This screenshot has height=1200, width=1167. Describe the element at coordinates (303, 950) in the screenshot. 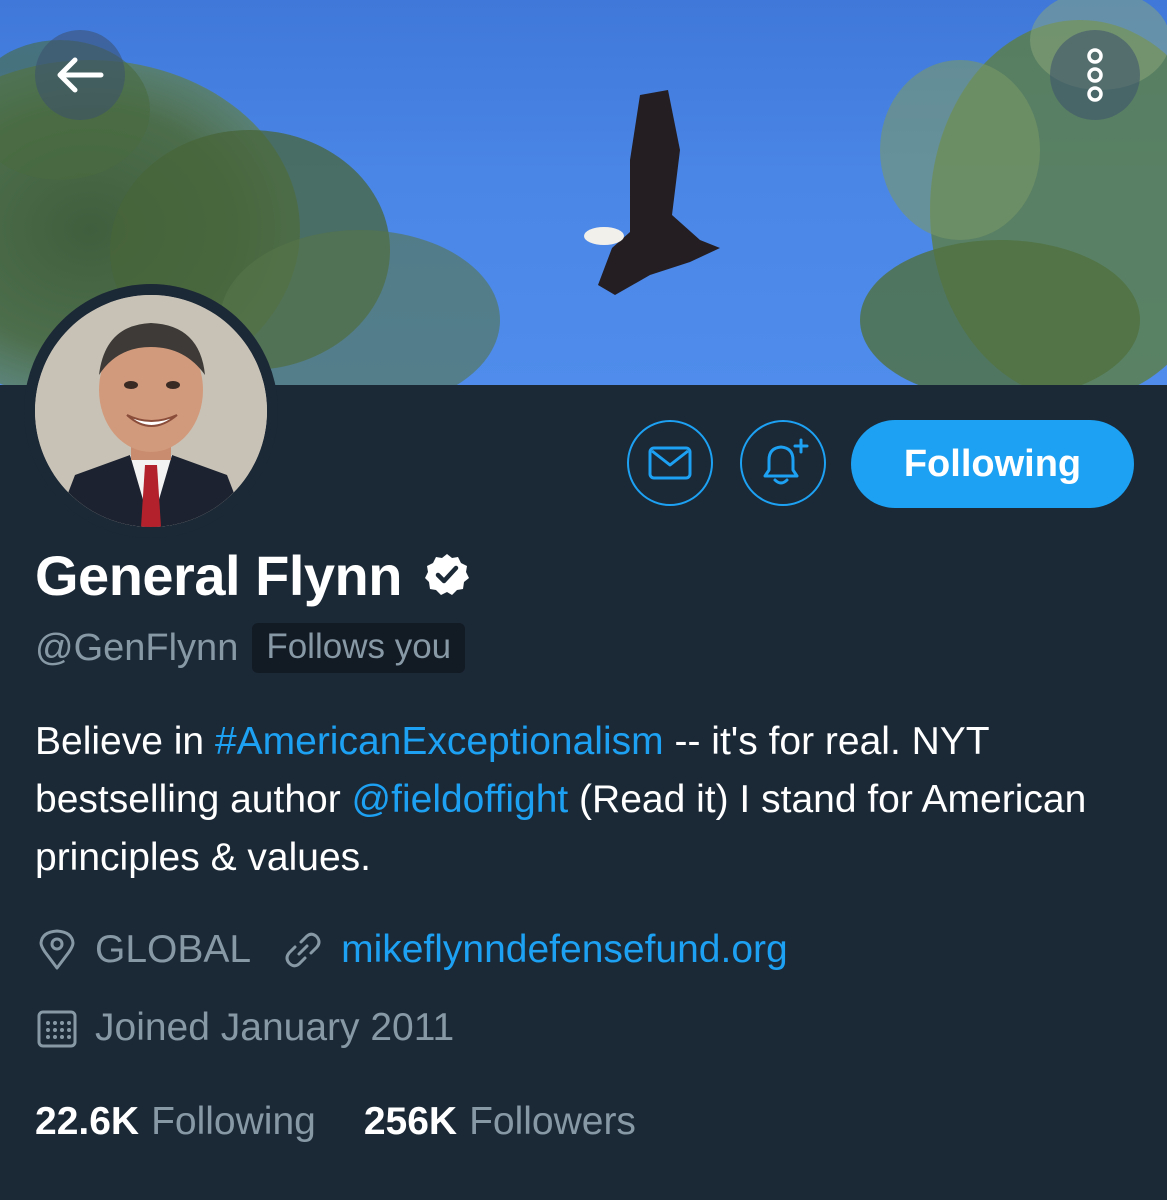

I see `link-icon` at that location.